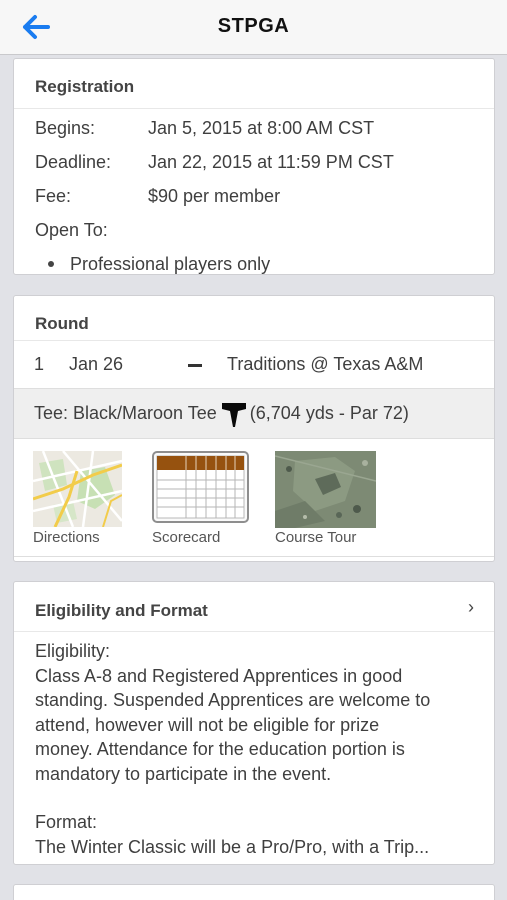 This screenshot has width=507, height=900. I want to click on round-row: 1 Jan 26 Traditions @ Texas A&M, so click(254, 365).